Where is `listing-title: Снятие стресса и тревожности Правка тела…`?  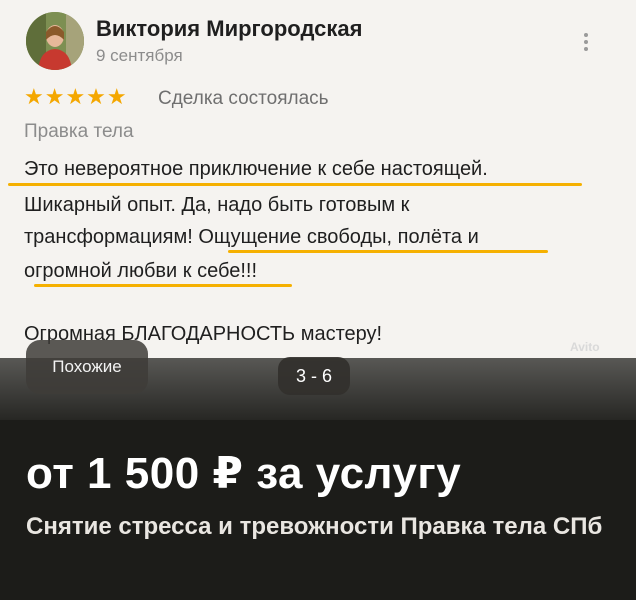 listing-title: Снятие стресса и тревожности Правка тела… is located at coordinates (314, 526).